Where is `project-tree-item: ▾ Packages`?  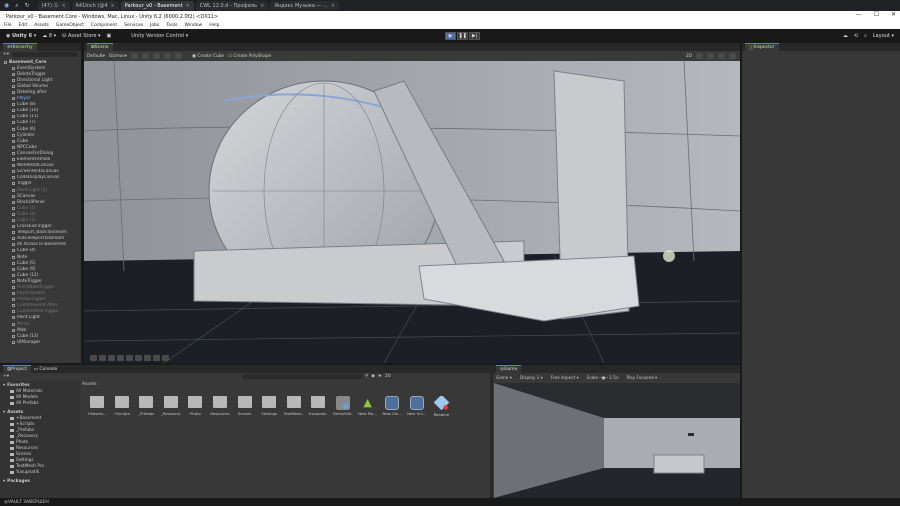
project-tree-item: ▾ Packages is located at coordinates (41, 481).